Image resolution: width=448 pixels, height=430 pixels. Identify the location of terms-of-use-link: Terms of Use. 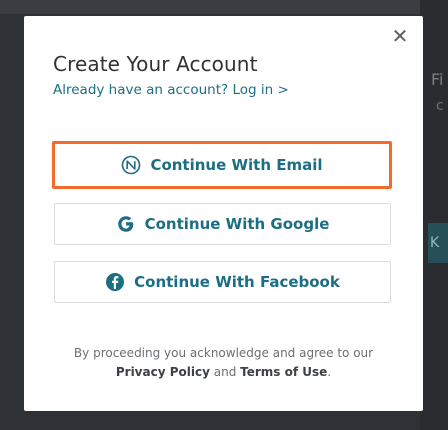
(283, 372).